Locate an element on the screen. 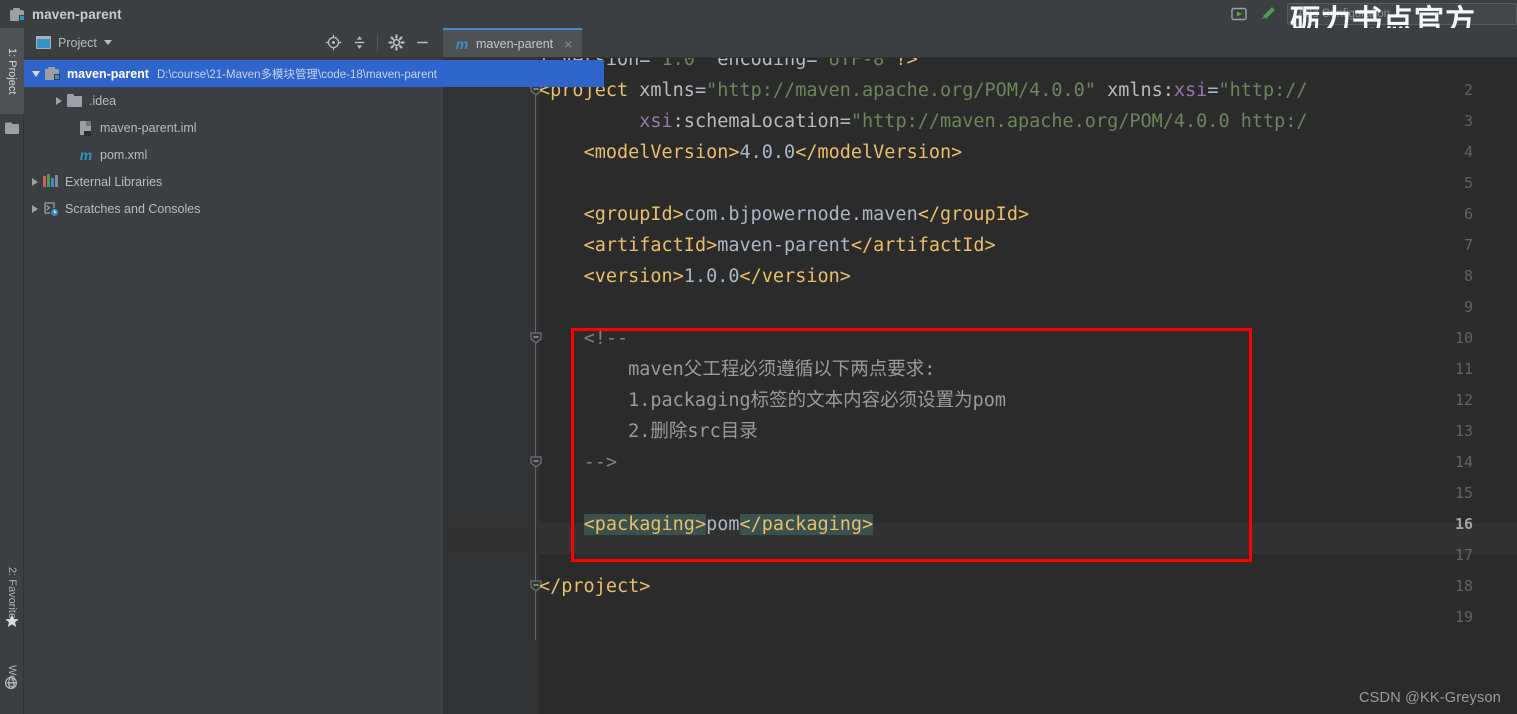 The height and width of the screenshot is (714, 1517). editor-tab-maven-parent: m maven-parent × is located at coordinates (513, 42).